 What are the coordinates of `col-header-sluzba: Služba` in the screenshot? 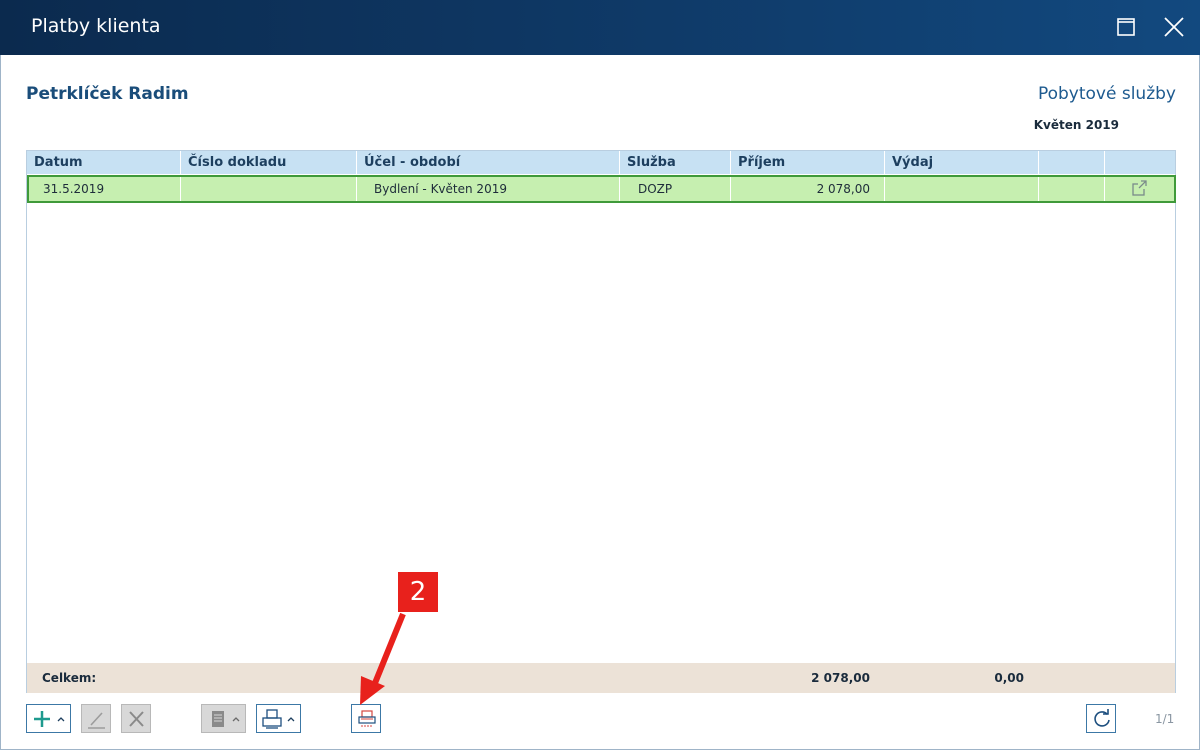 It's located at (675, 162).